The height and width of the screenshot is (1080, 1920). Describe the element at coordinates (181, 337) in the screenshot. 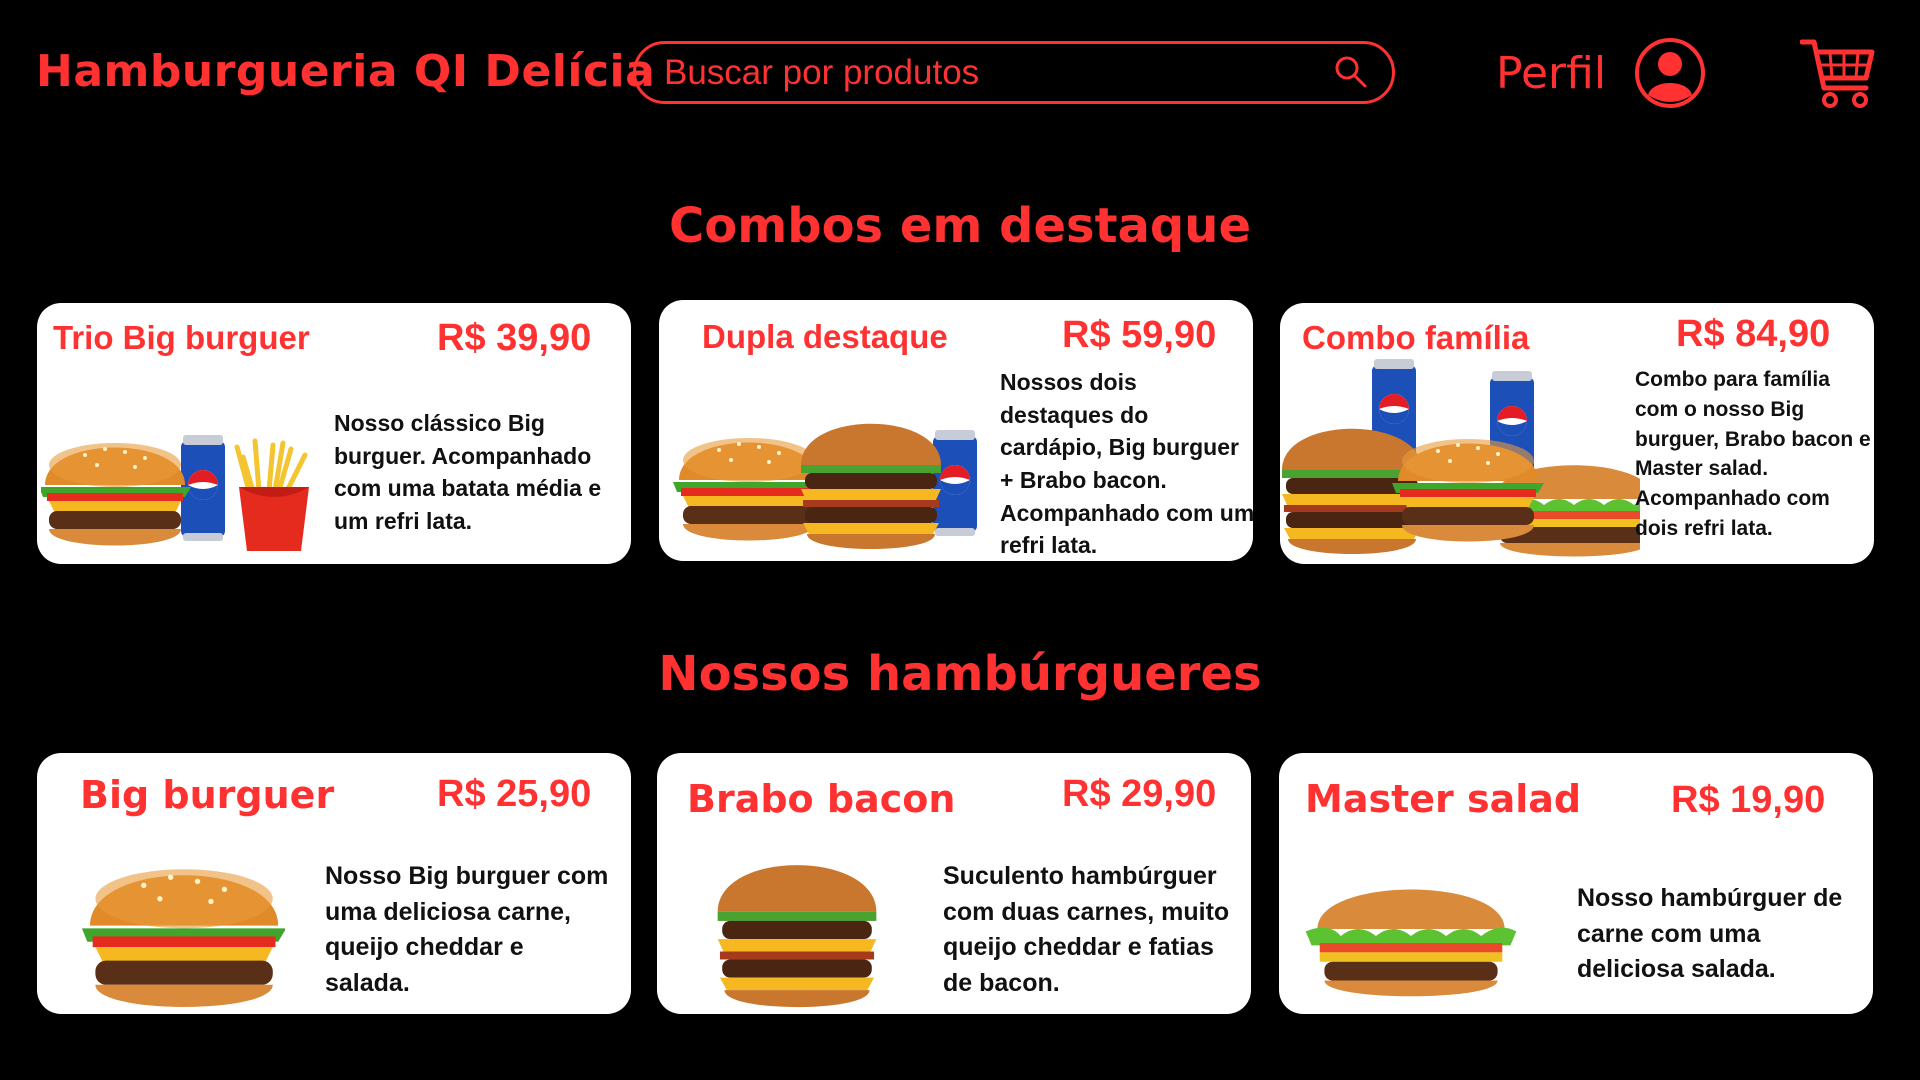

I see `combo-title: Trio Big burguer` at that location.